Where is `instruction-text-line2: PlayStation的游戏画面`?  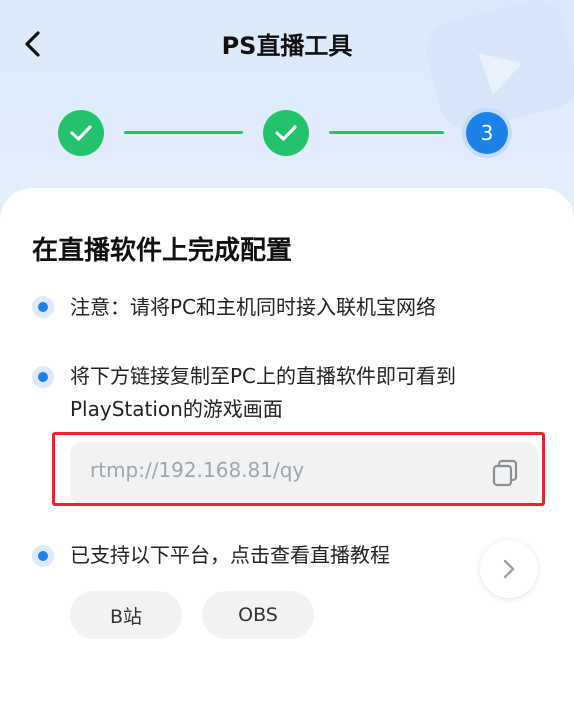 instruction-text-line2: PlayStation的游戏画面 is located at coordinates (176, 409).